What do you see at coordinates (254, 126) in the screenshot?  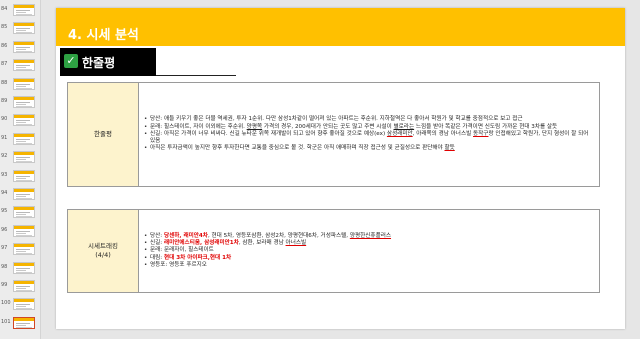 I see `review-bullet-text: 양평쪽` at bounding box center [254, 126].